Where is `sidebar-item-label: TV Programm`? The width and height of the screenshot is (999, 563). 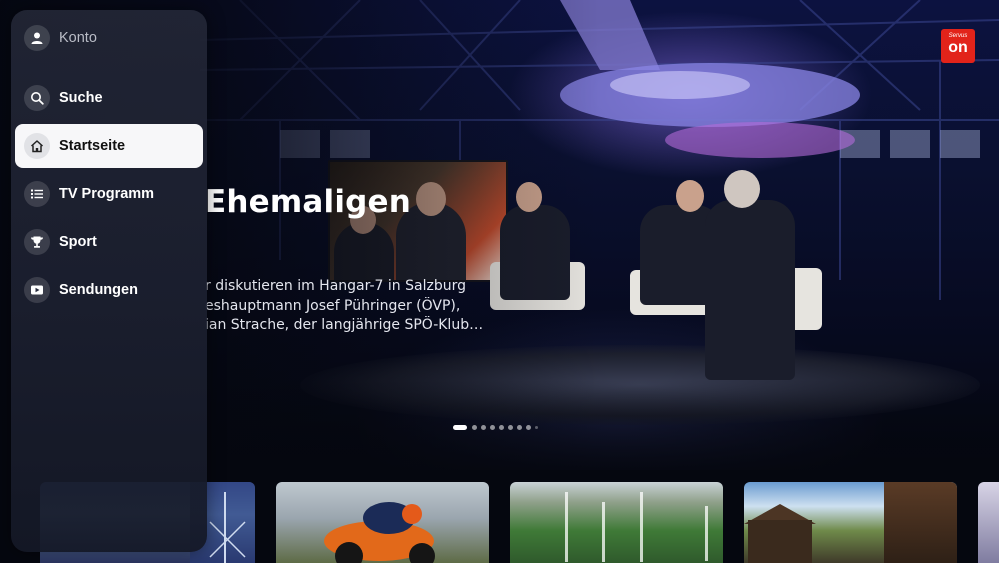 sidebar-item-label: TV Programm is located at coordinates (107, 194).